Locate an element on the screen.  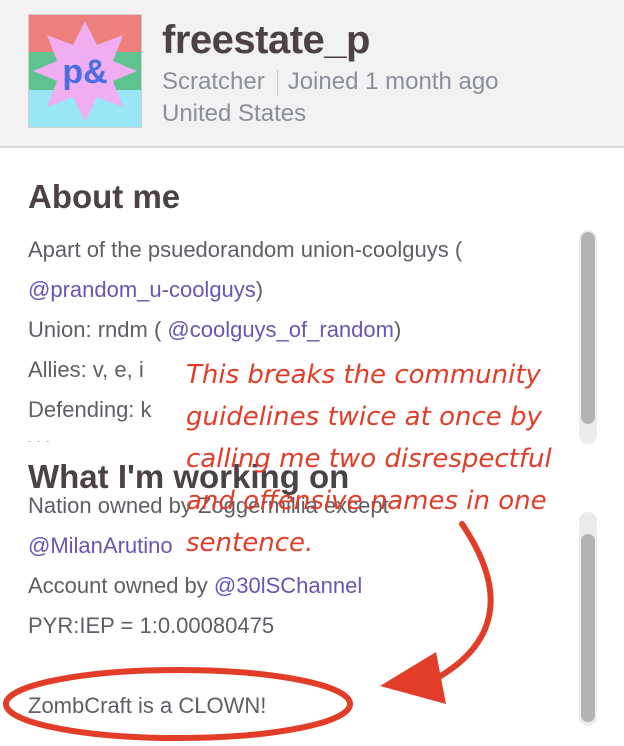
annotation-circle is located at coordinates (178, 704).